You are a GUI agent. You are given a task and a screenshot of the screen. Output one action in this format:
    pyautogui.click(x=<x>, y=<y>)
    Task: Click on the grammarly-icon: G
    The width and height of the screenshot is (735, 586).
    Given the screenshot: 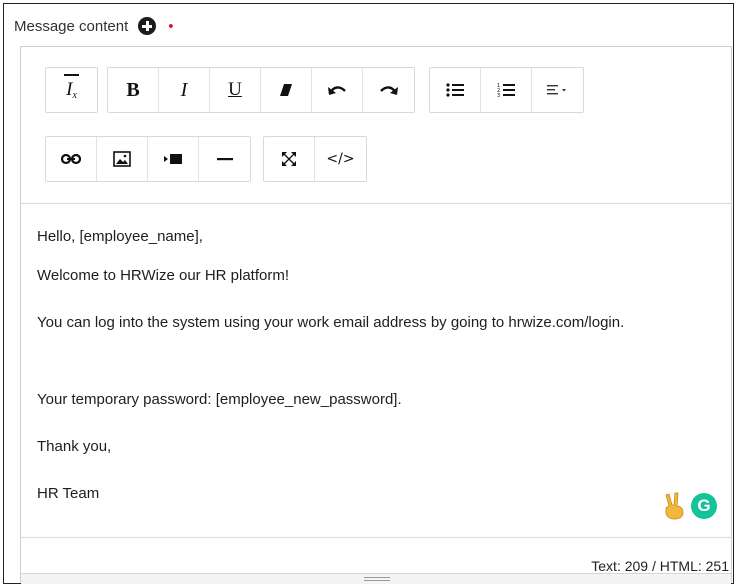 What is the action you would take?
    pyautogui.click(x=704, y=506)
    